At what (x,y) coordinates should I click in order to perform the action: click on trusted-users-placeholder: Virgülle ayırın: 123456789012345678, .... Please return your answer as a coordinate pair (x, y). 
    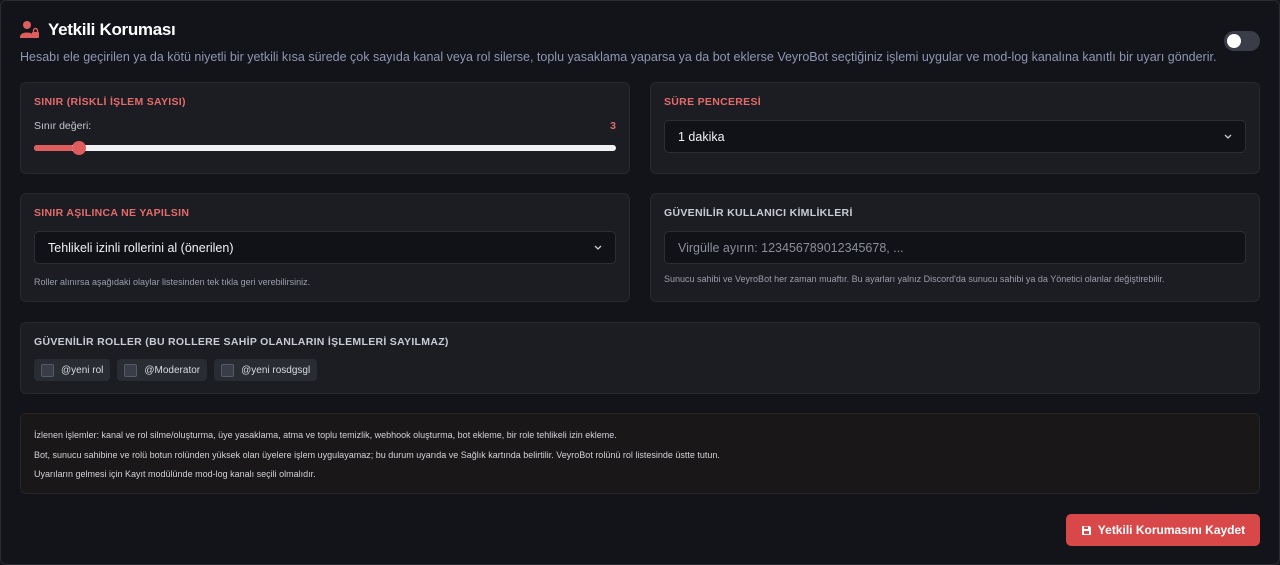
    Looking at the image, I should click on (791, 247).